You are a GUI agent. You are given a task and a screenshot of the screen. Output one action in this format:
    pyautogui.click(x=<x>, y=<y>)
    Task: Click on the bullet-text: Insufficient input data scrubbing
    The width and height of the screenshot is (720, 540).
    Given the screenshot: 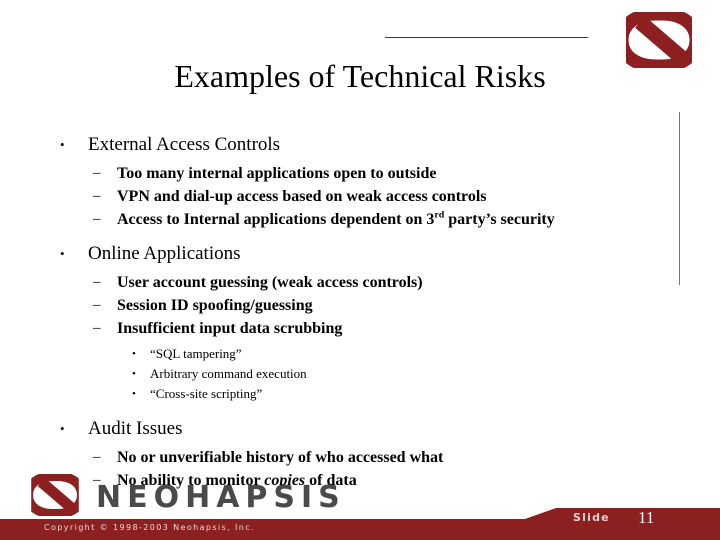 What is the action you would take?
    pyautogui.click(x=230, y=328)
    